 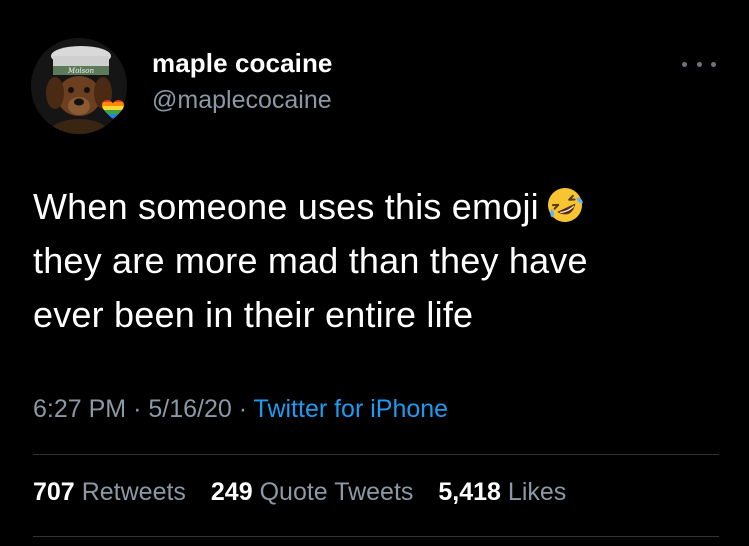 What do you see at coordinates (310, 260) in the screenshot?
I see `tweet-line: they are more mad than they have` at bounding box center [310, 260].